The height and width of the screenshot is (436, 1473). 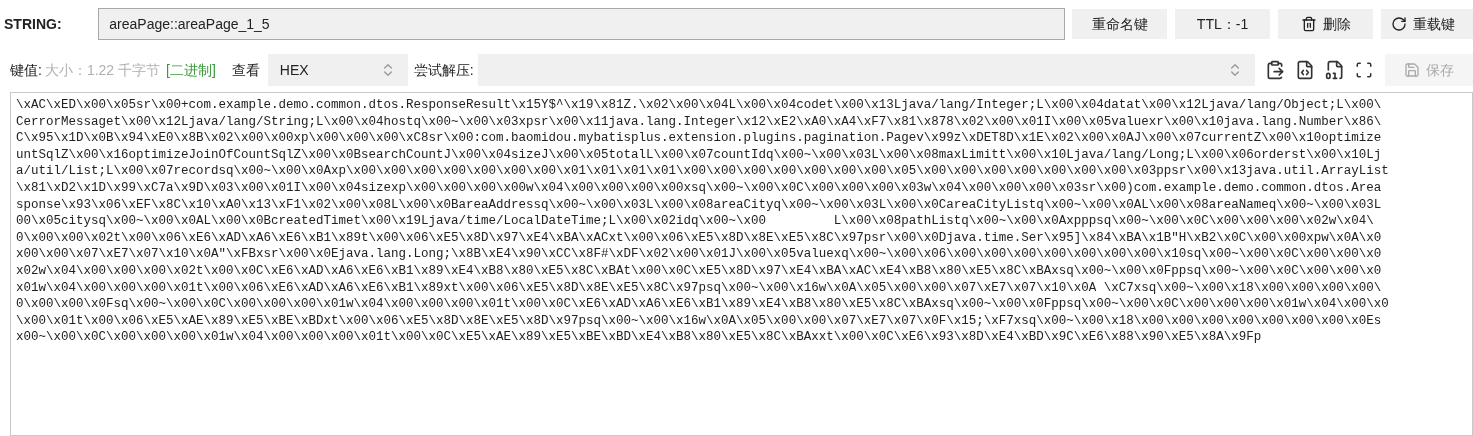 What do you see at coordinates (1308, 24) in the screenshot?
I see `trash-icon` at bounding box center [1308, 24].